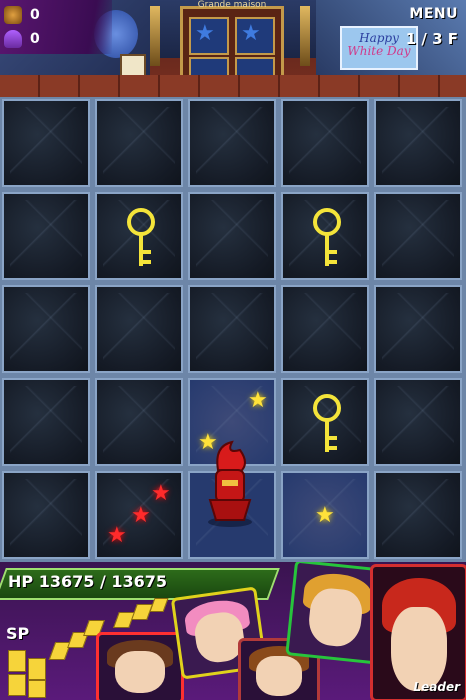  I want to click on resource-potion: 0, so click(22, 39).